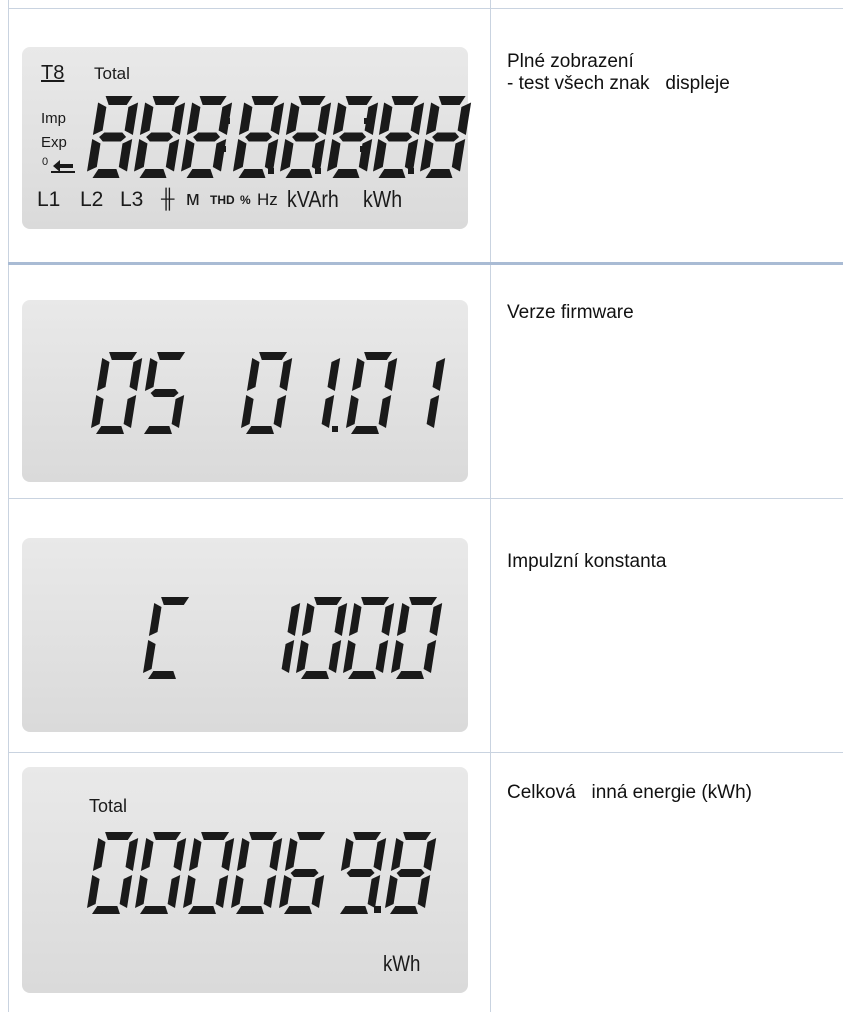  What do you see at coordinates (262, 873) in the screenshot?
I see `lcd-digits-total-energy` at bounding box center [262, 873].